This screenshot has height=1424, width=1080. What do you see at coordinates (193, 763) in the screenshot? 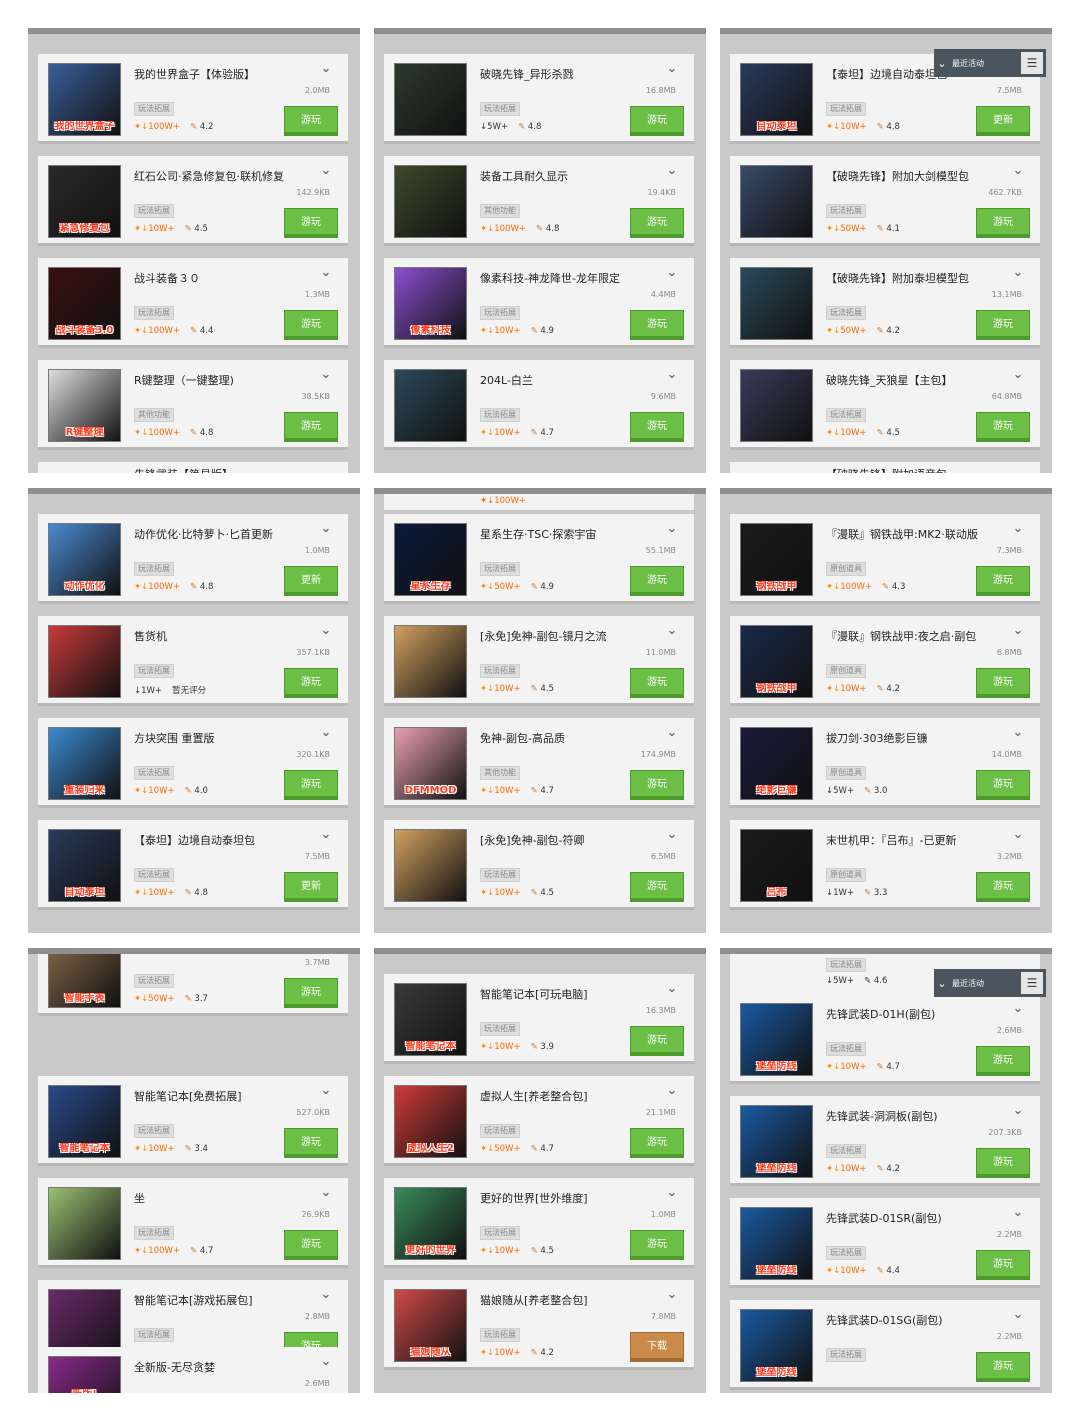
I see `mod-card: 重装归来 方块突围 重置版 ⌄ 320.1KB 玩法拓展 ✦↓10W+ ✎ 4.0 游玩` at bounding box center [193, 763].